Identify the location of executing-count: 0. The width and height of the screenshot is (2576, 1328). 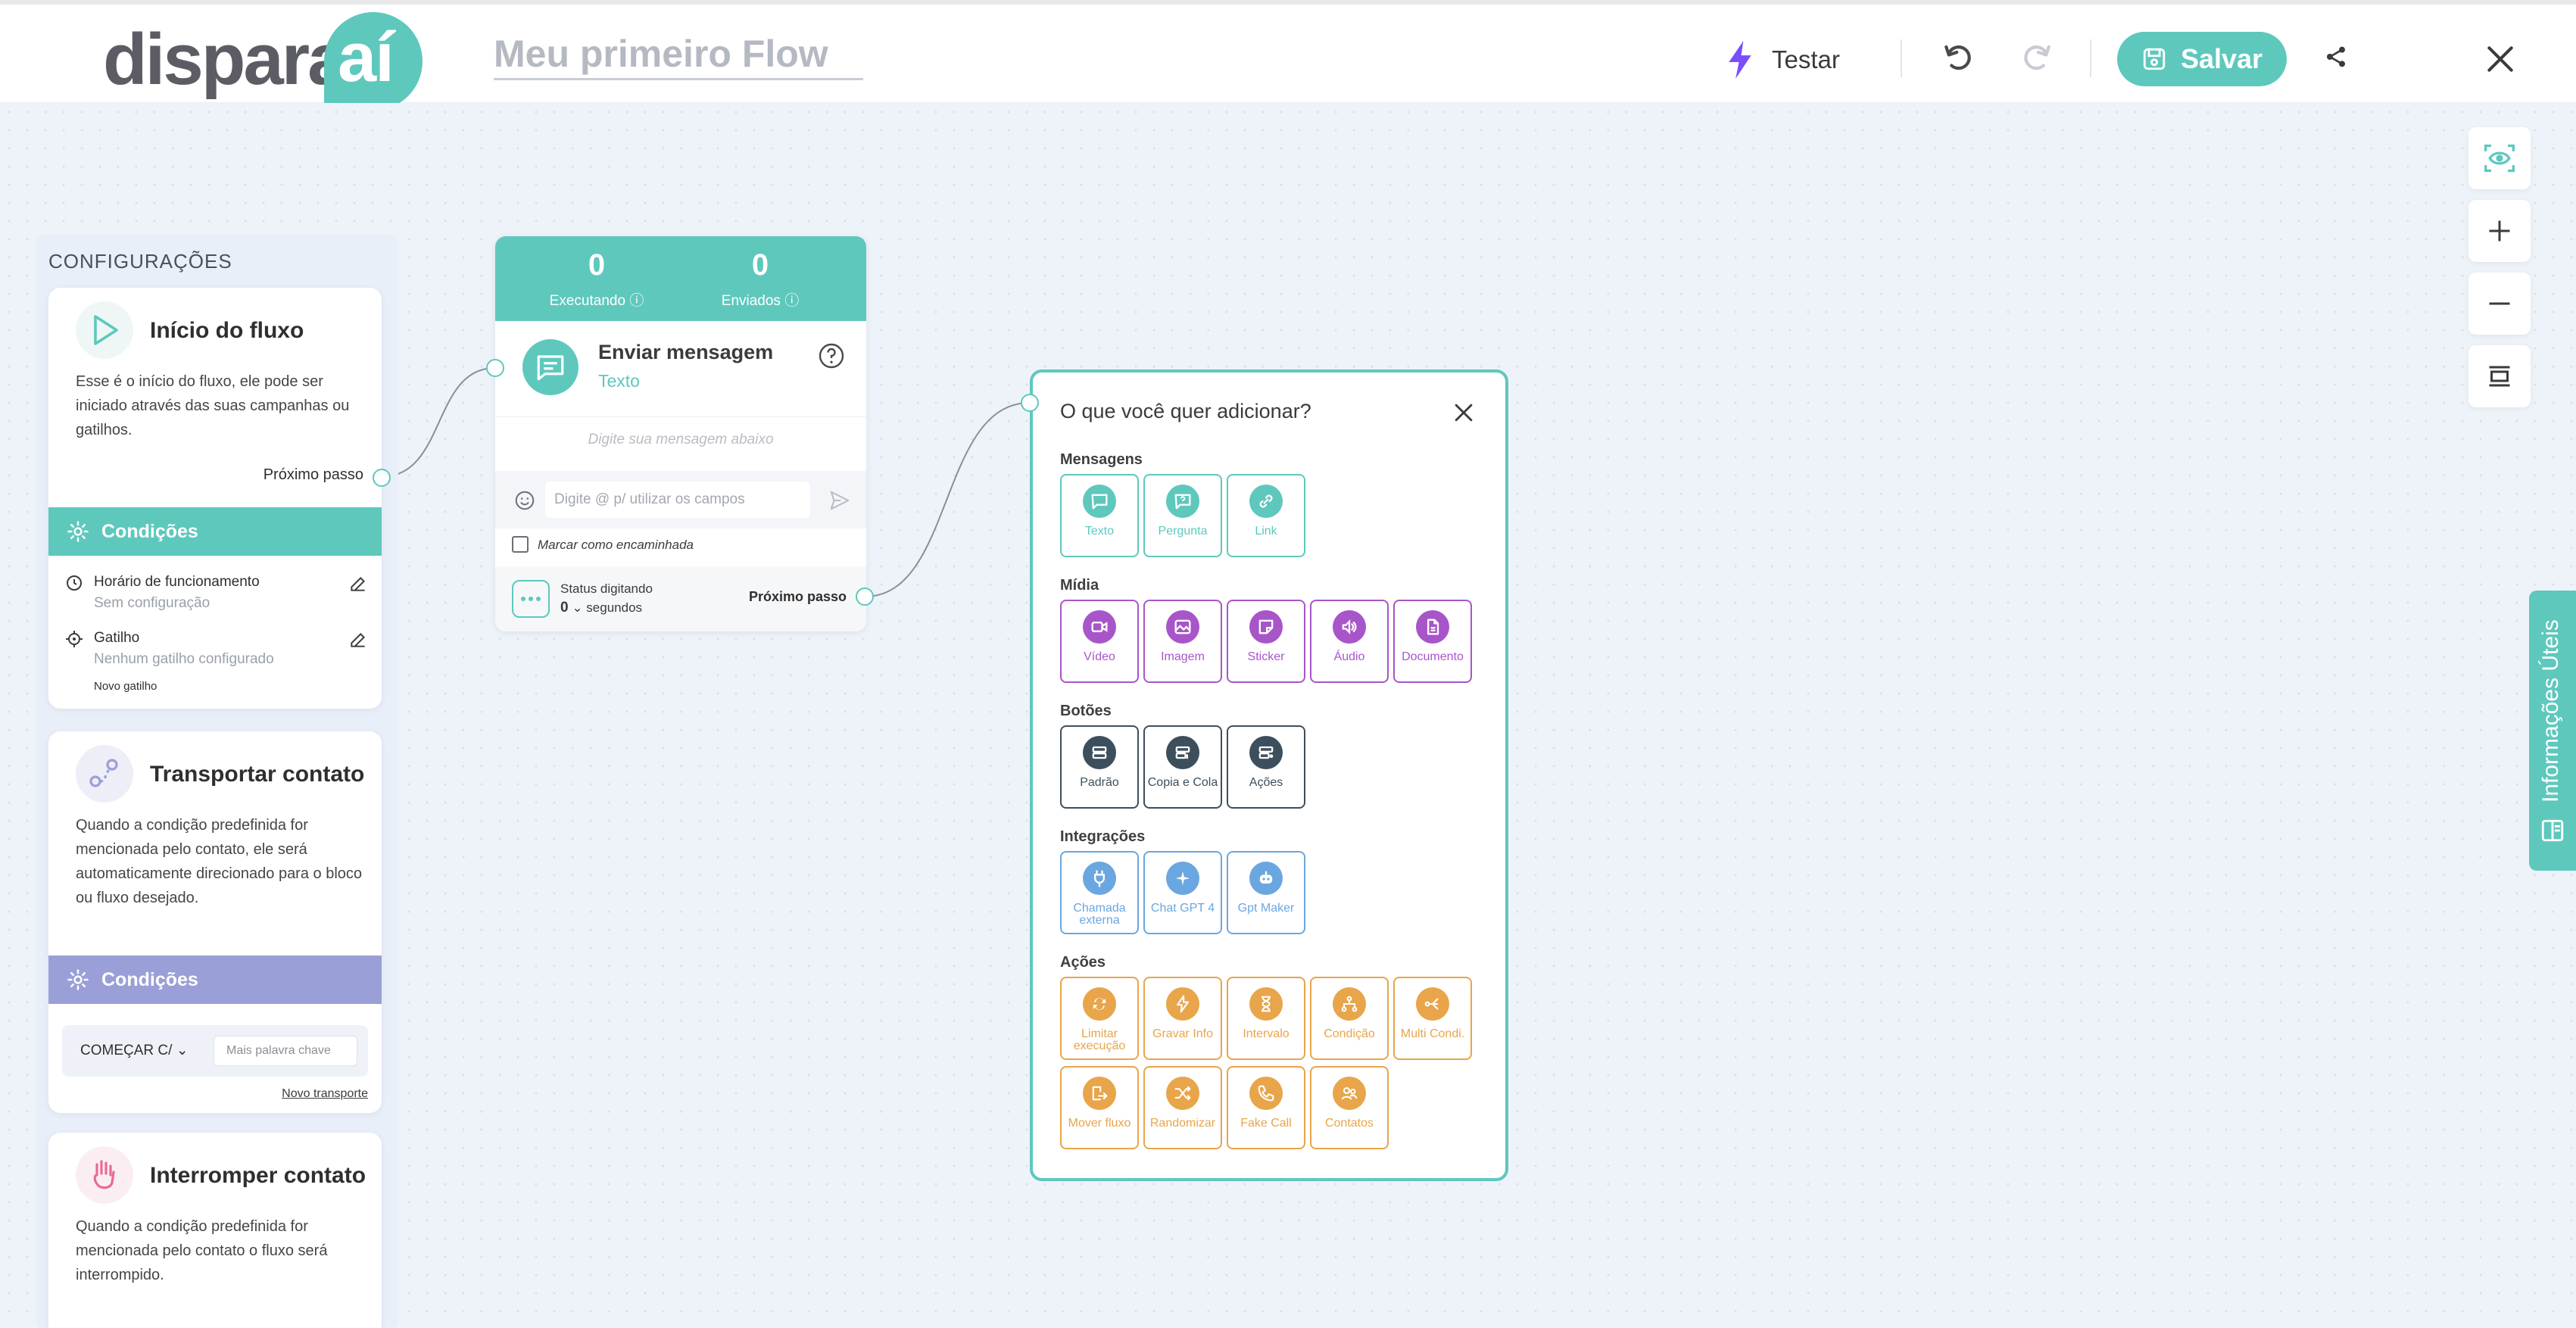
(597, 265).